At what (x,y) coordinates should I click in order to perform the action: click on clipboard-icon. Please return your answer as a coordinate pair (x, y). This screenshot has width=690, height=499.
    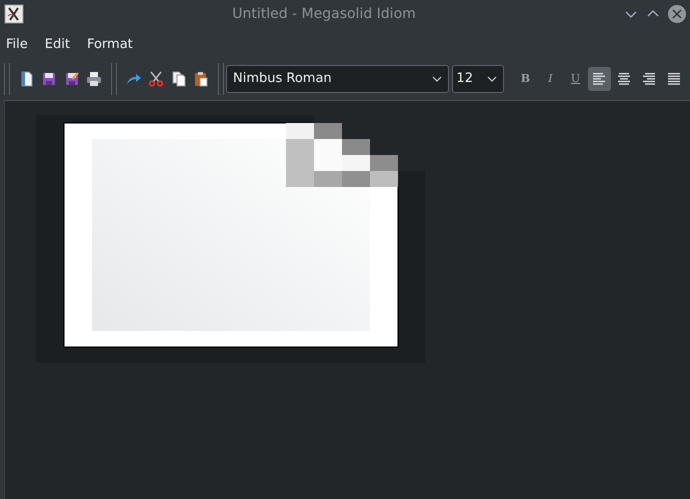
    Looking at the image, I should click on (200, 78).